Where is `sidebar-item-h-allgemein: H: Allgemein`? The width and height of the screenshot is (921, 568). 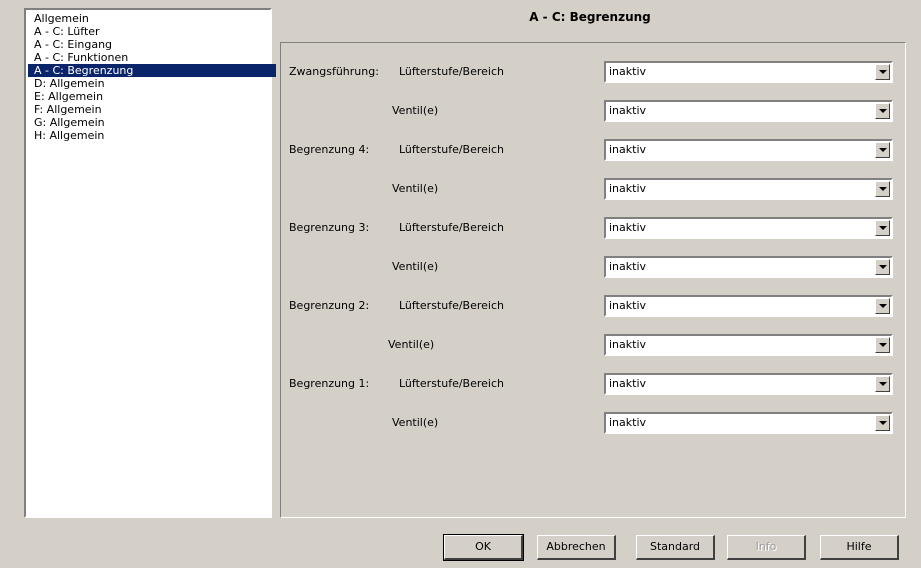
sidebar-item-h-allgemein: H: Allgemein is located at coordinates (149, 135).